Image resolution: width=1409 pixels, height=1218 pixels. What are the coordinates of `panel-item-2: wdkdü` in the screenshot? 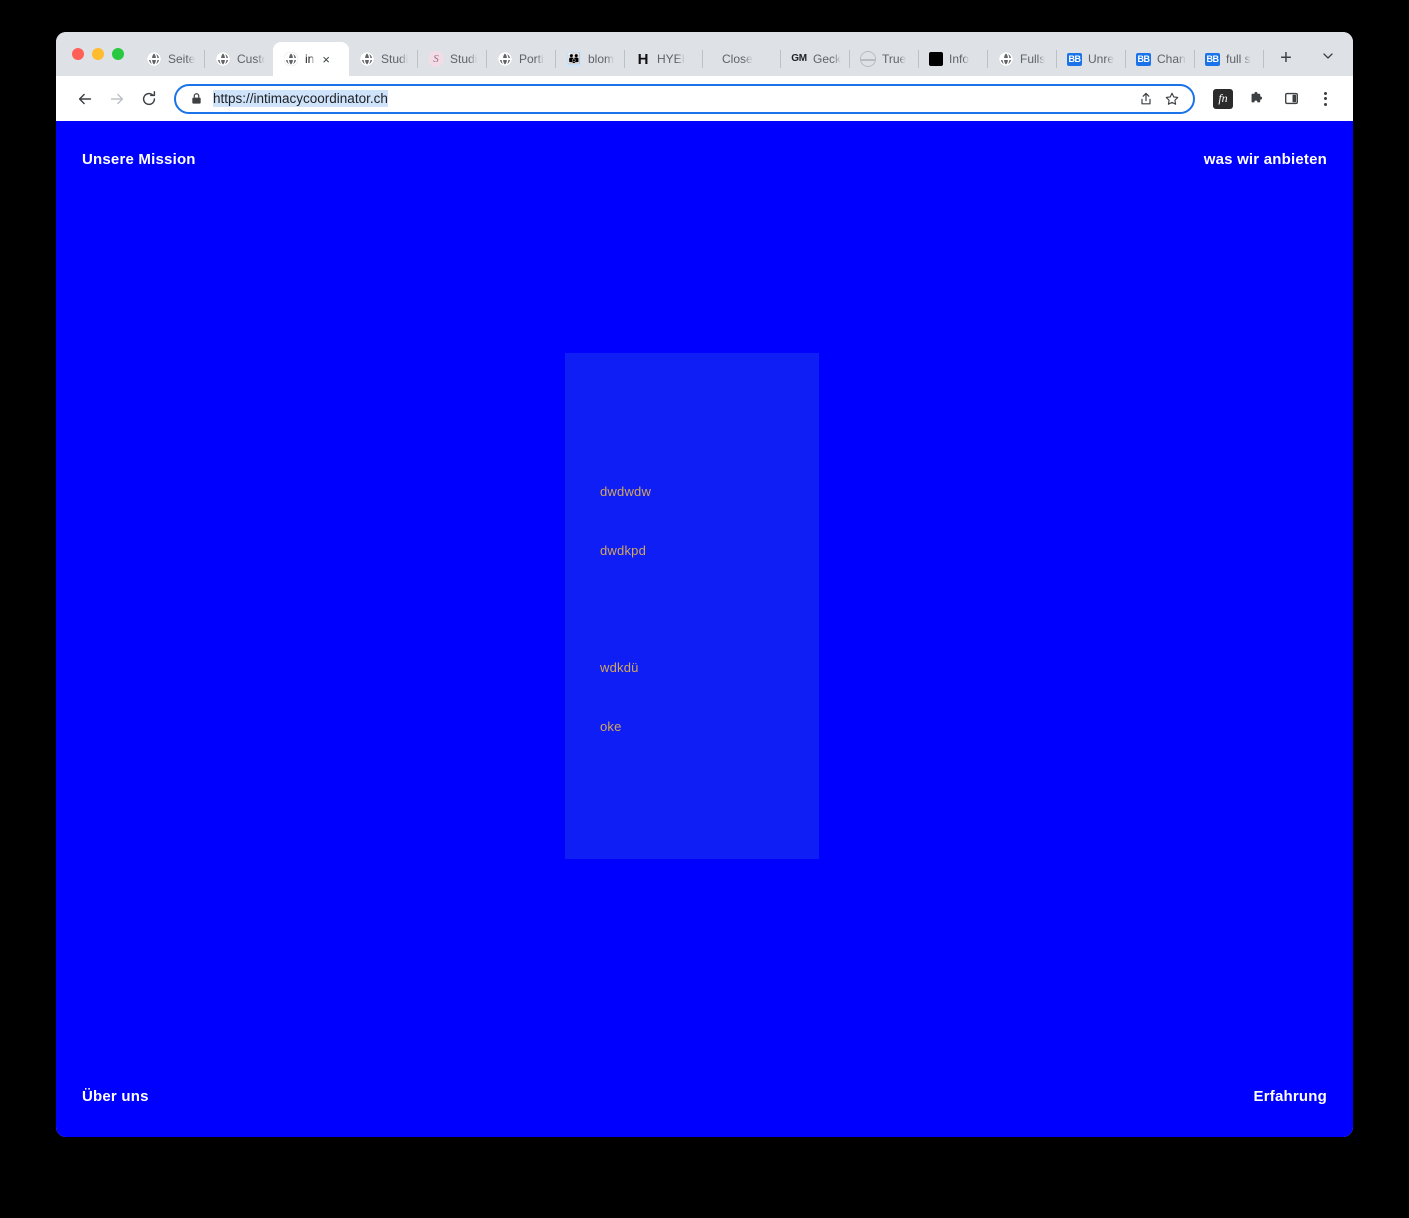 It's located at (619, 667).